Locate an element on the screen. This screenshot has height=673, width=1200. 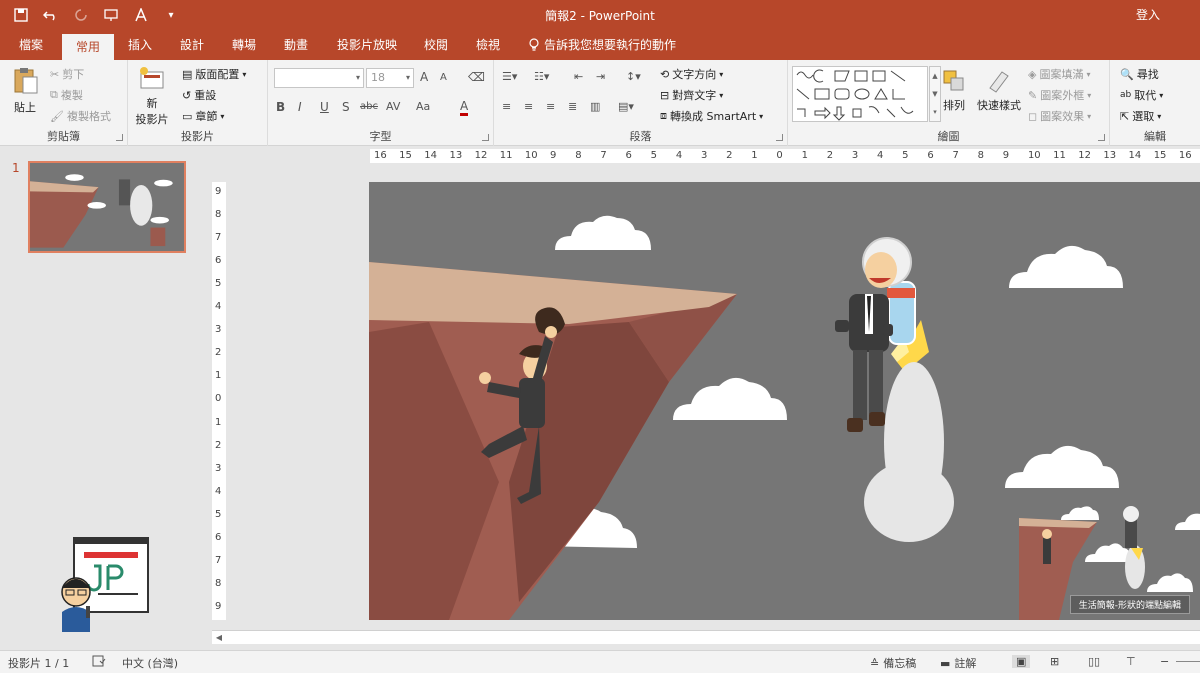
font-color-button: A is located at coordinates (464, 108).